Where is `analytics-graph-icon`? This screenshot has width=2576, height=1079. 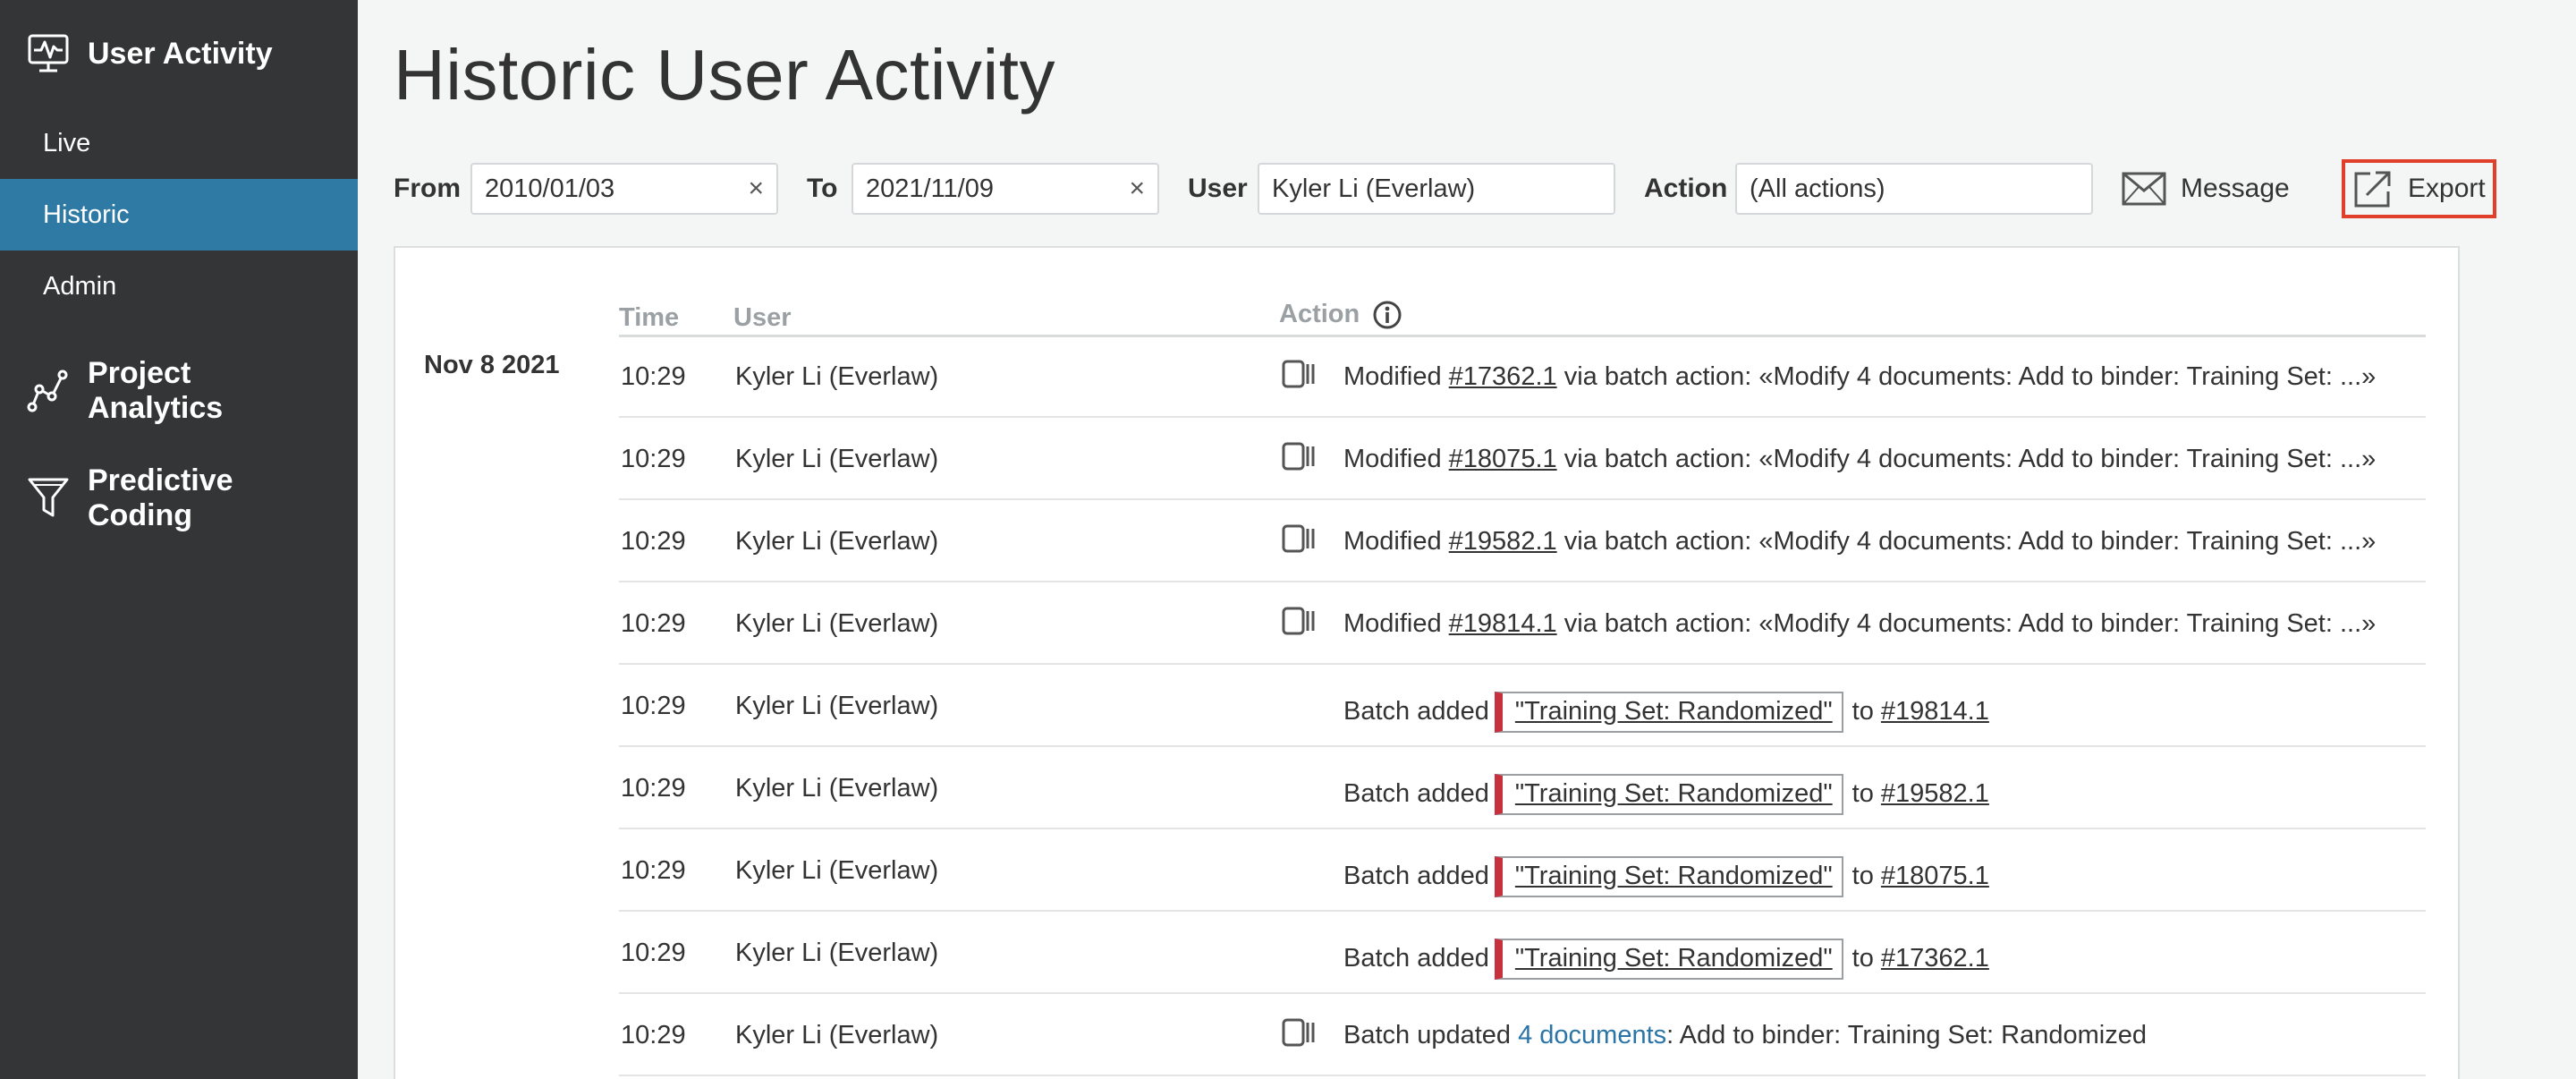 analytics-graph-icon is located at coordinates (48, 391).